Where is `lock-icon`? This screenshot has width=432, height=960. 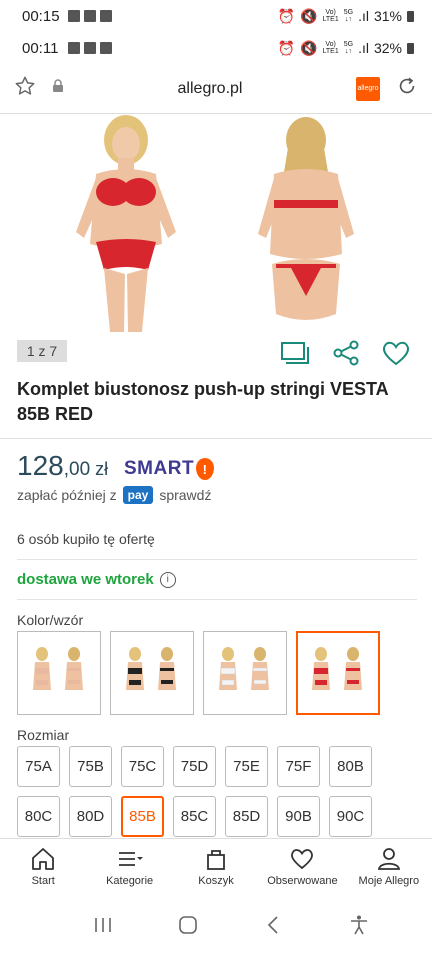
lock-icon is located at coordinates (58, 88).